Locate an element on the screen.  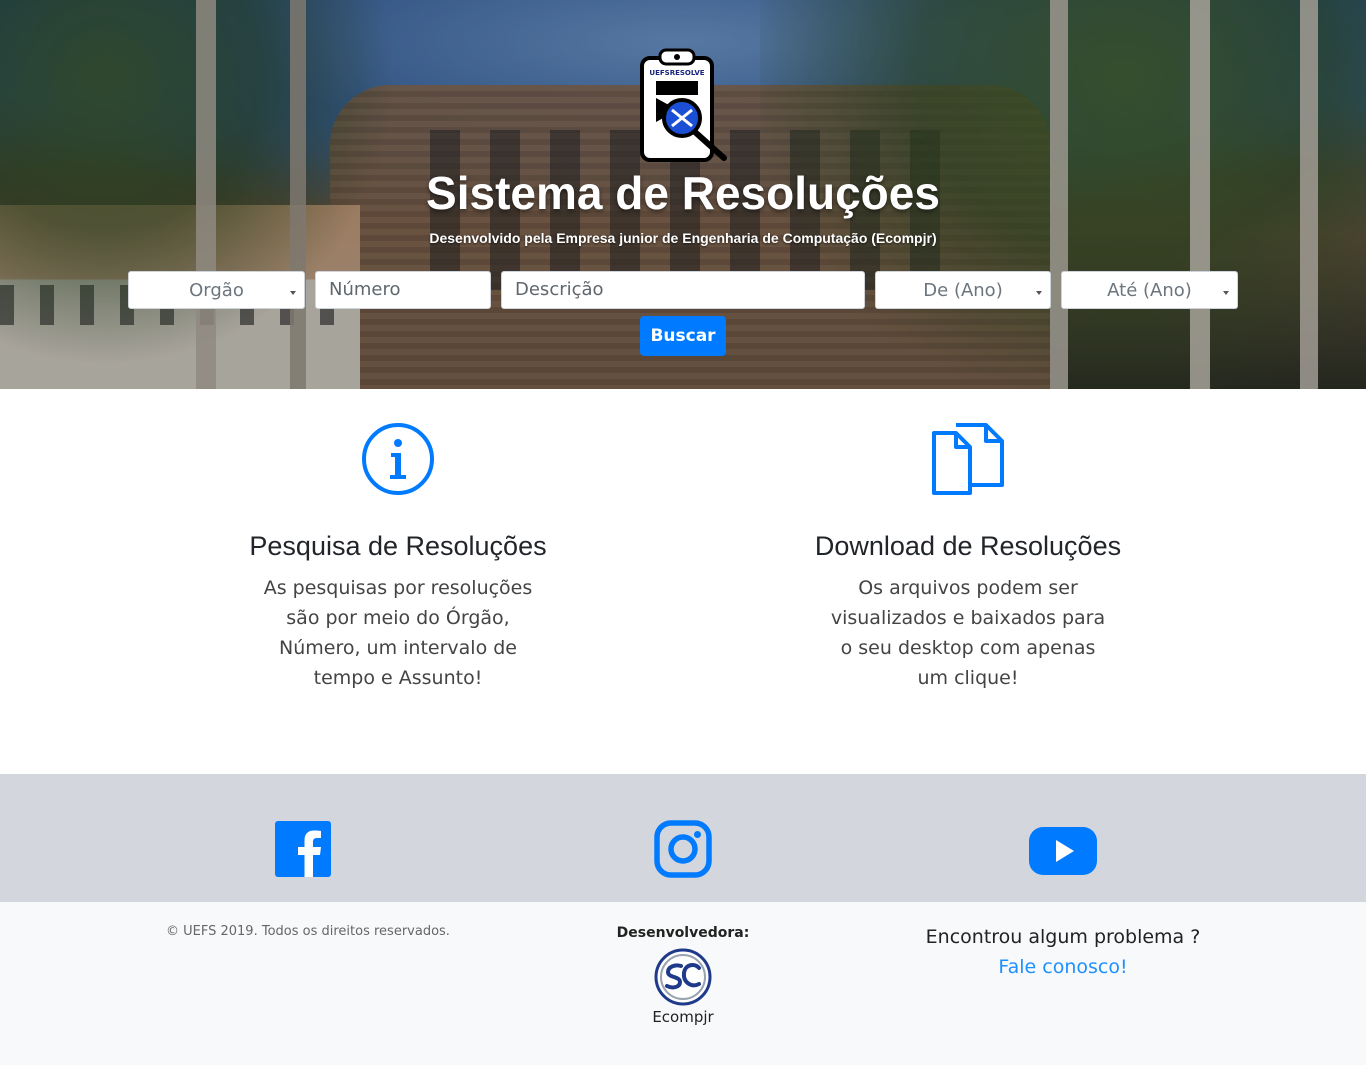
orgao-select: Orgão is located at coordinates (216, 290).